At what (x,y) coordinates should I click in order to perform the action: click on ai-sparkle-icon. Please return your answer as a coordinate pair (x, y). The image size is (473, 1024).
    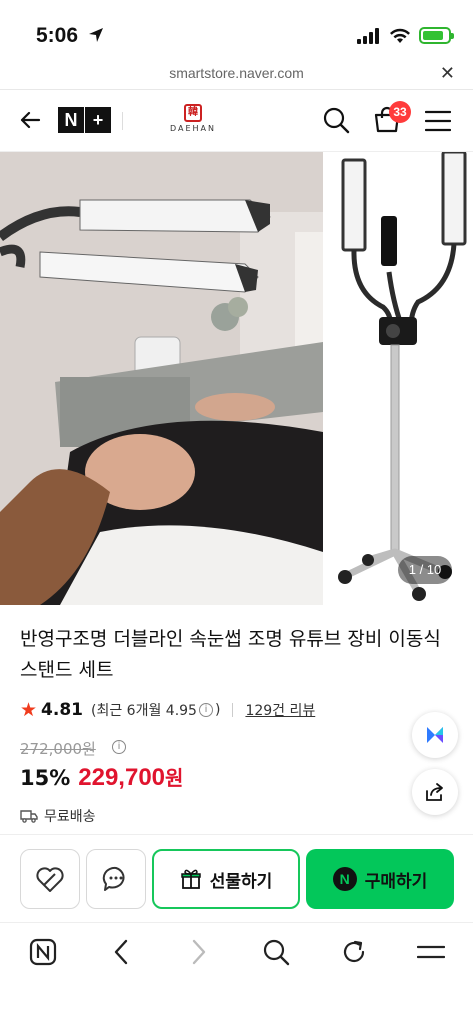
    Looking at the image, I should click on (435, 735).